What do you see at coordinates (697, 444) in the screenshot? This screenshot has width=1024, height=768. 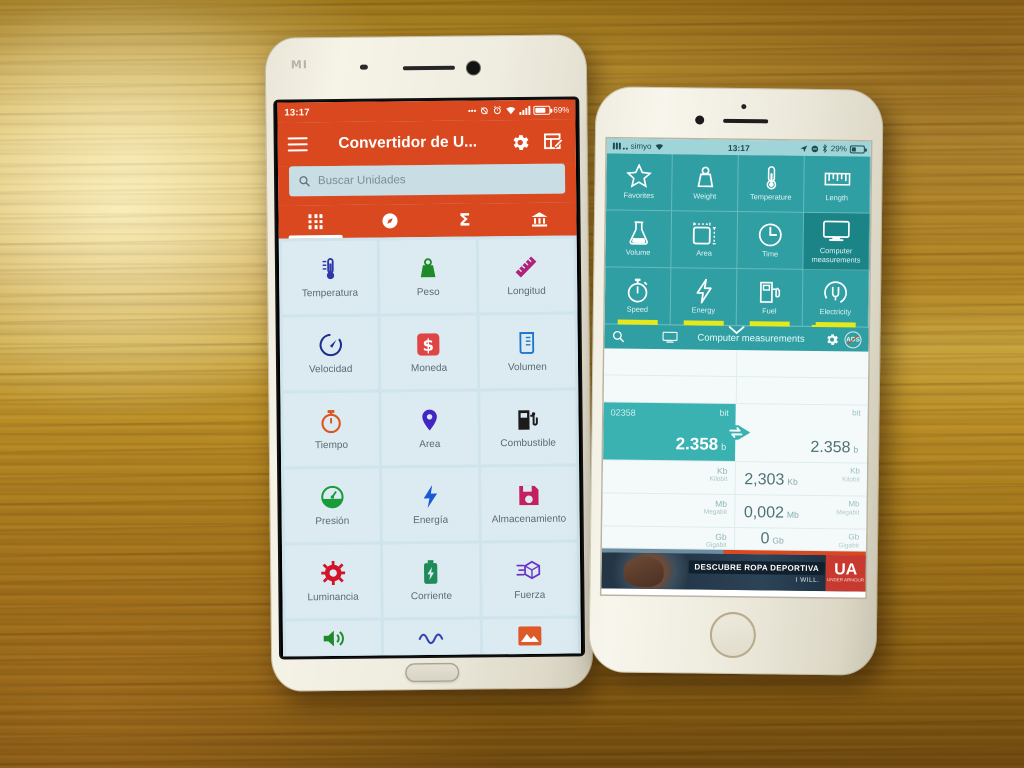 I see `left-value: 2.358` at bounding box center [697, 444].